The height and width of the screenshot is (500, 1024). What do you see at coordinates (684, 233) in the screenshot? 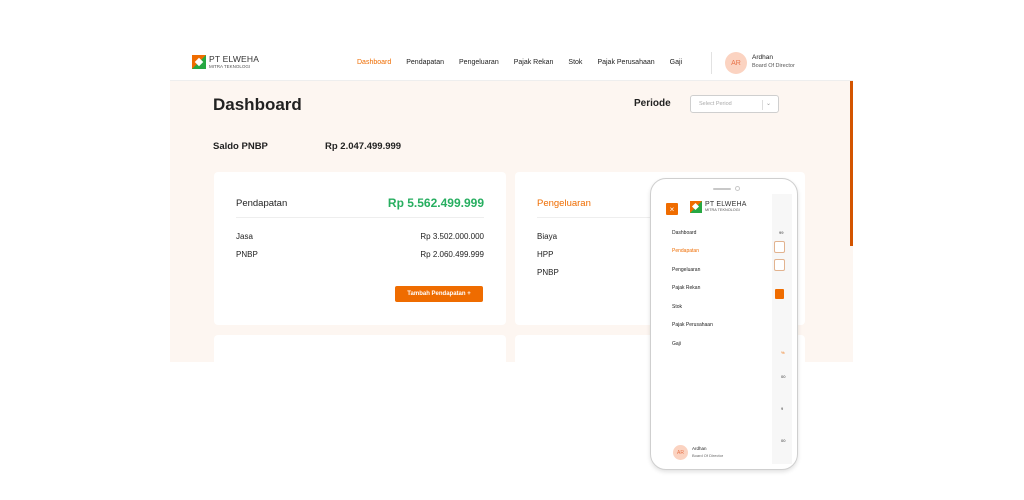
I see `drawer-item-dashboard: Dashboard` at bounding box center [684, 233].